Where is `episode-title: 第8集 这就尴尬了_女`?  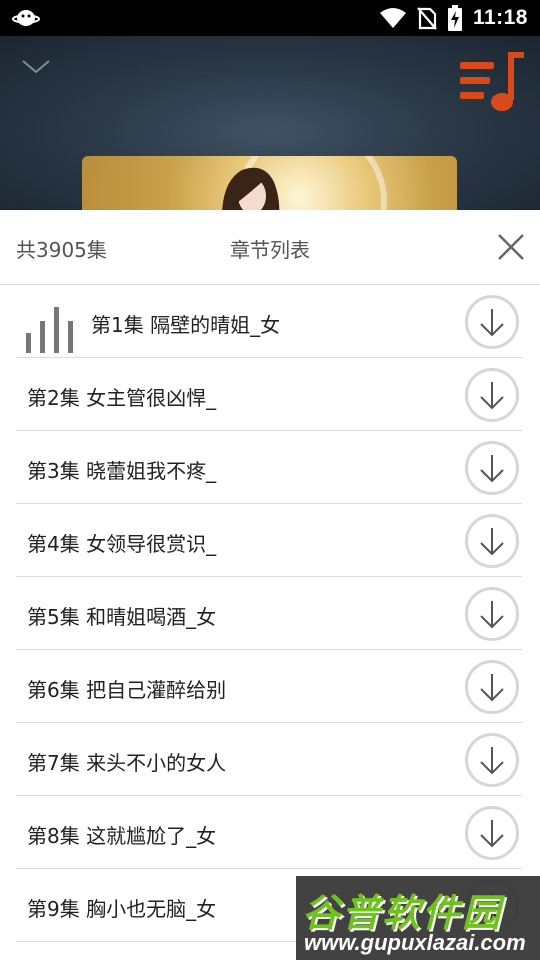 episode-title: 第8集 这就尴尬了_女 is located at coordinates (122, 836).